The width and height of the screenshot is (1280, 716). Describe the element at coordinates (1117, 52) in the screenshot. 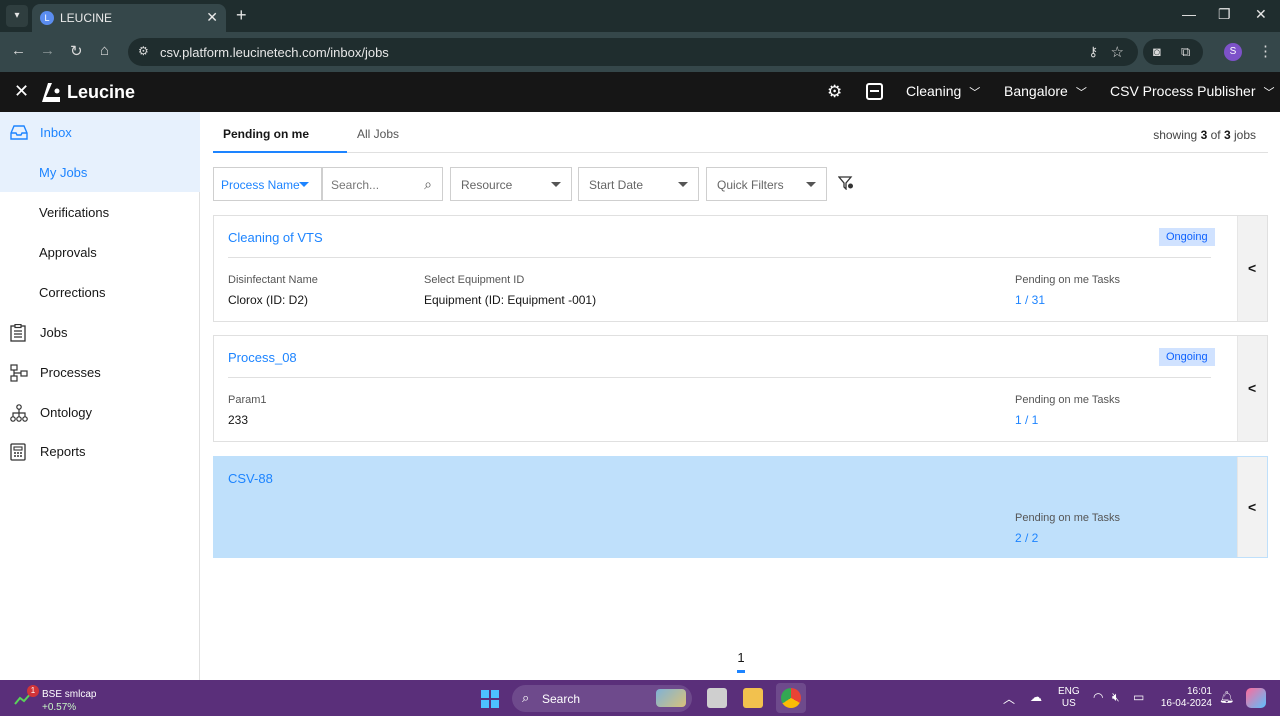

I see `bookmark-star-icon: ☆` at that location.